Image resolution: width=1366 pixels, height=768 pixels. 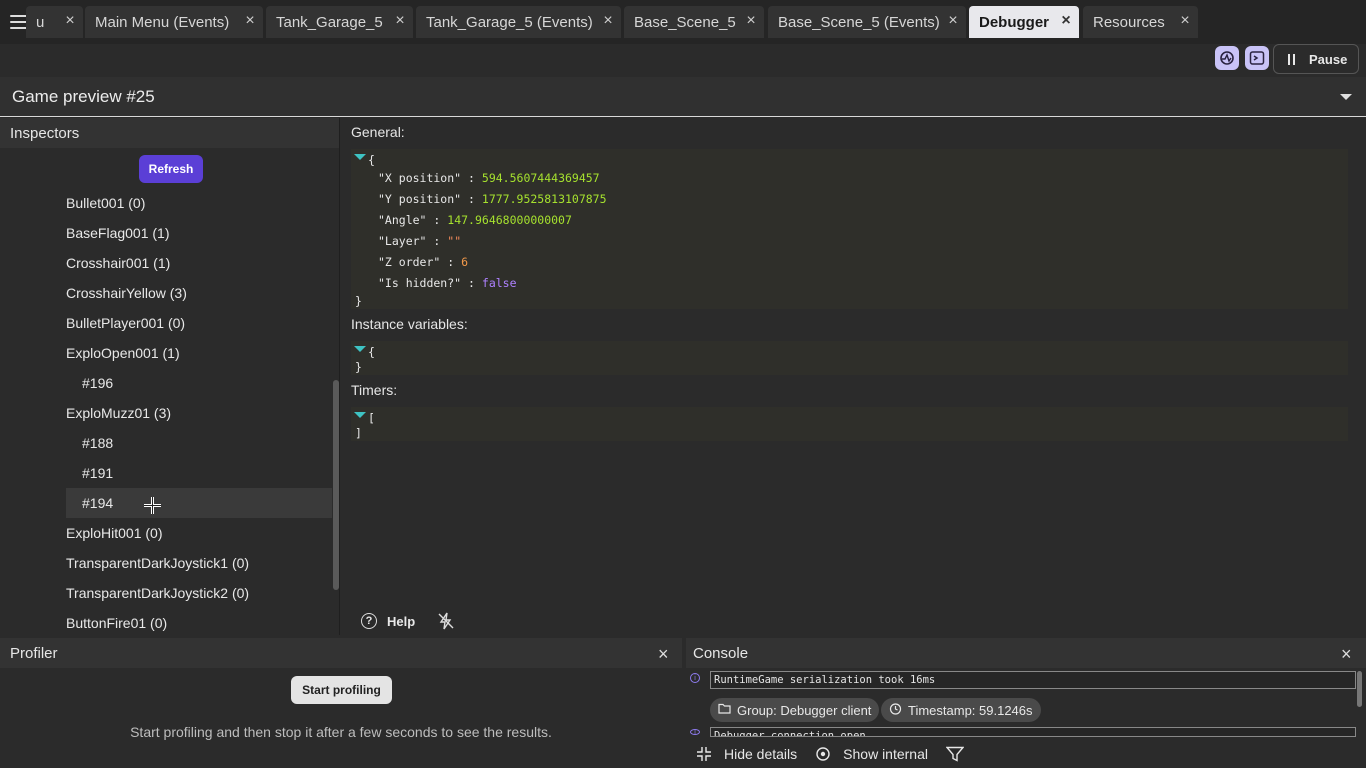 What do you see at coordinates (329, 22) in the screenshot?
I see `tab-label: Tank_Garage_5` at bounding box center [329, 22].